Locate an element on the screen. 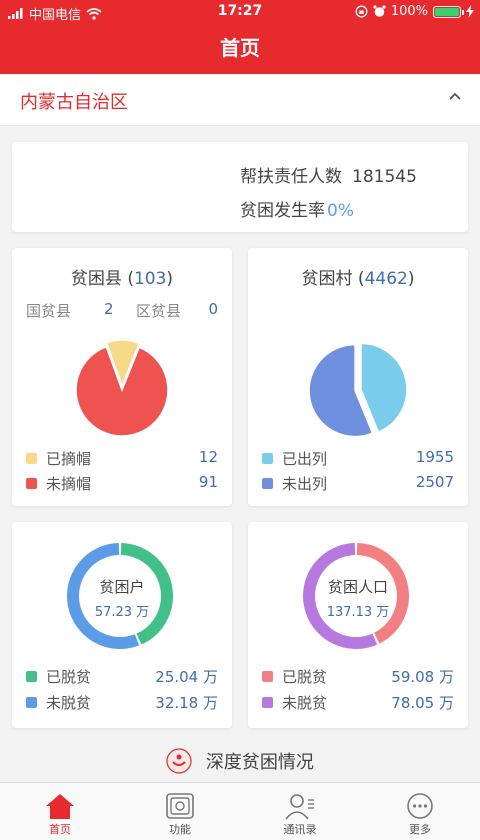  tab-contacts: 通讯录 is located at coordinates (300, 814).